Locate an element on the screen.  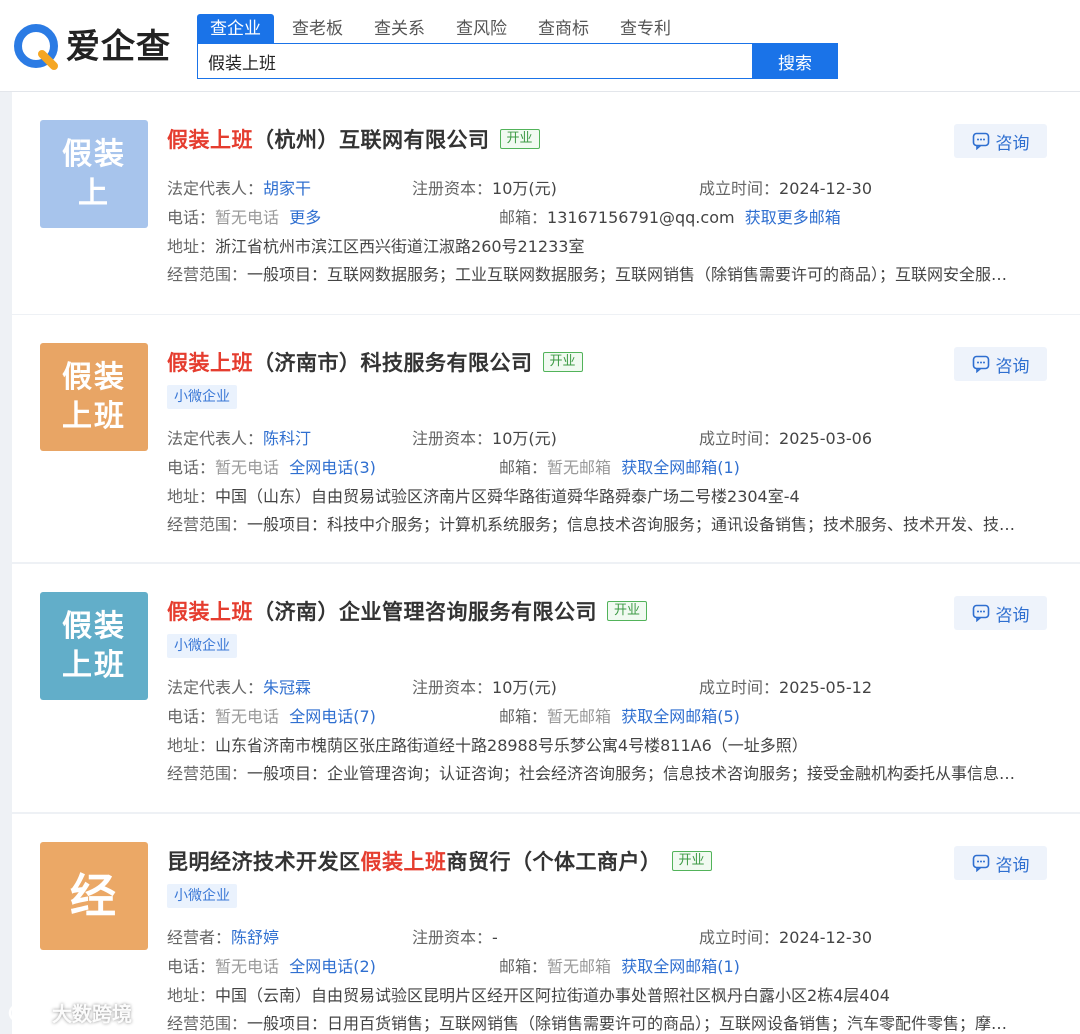
tab-risk: 查风险 is located at coordinates (481, 29).